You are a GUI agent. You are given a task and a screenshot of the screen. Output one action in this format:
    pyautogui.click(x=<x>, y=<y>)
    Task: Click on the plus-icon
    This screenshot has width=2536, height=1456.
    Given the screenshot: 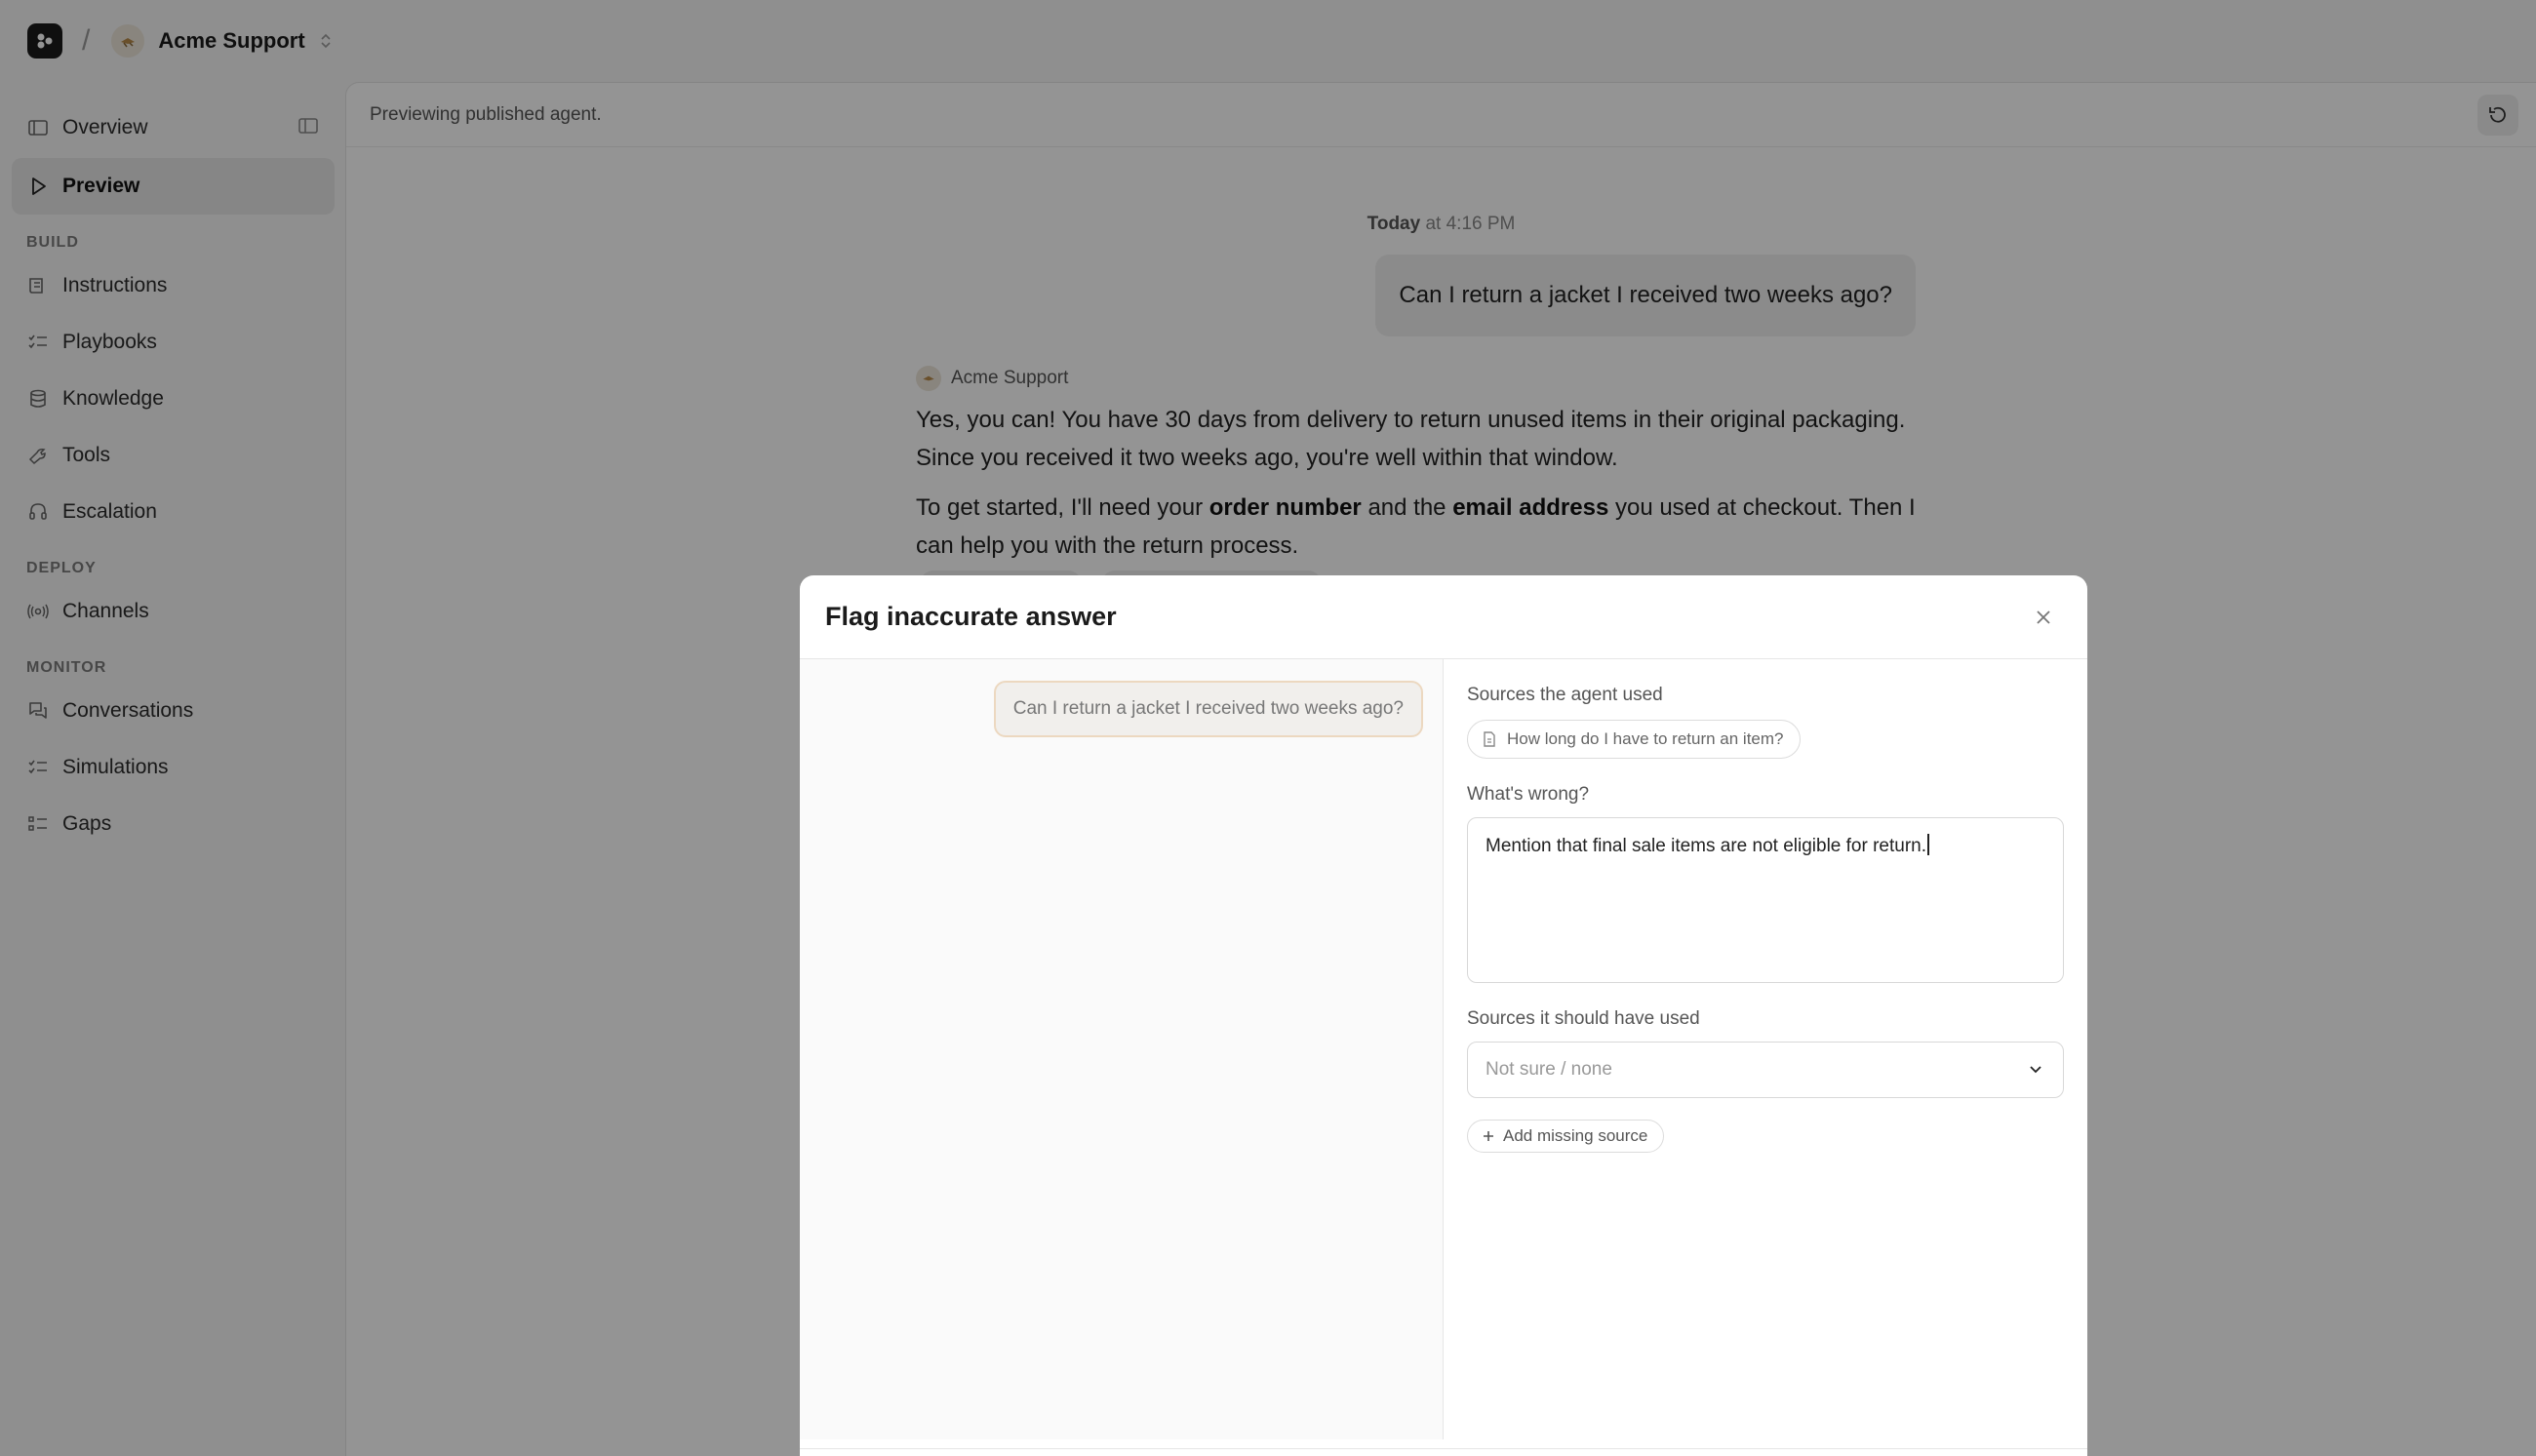 What is the action you would take?
    pyautogui.click(x=1489, y=1136)
    